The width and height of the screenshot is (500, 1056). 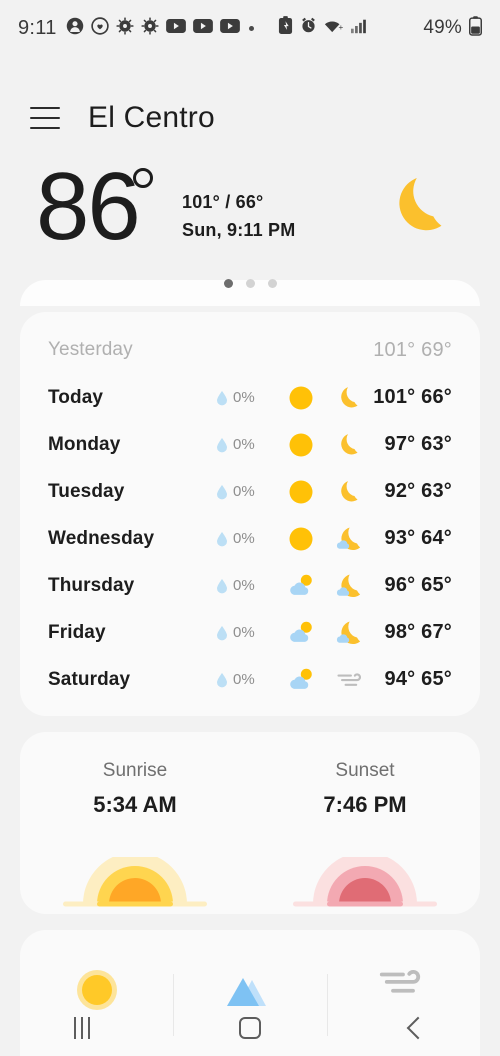 I want to click on back-icon, so click(x=417, y=1028).